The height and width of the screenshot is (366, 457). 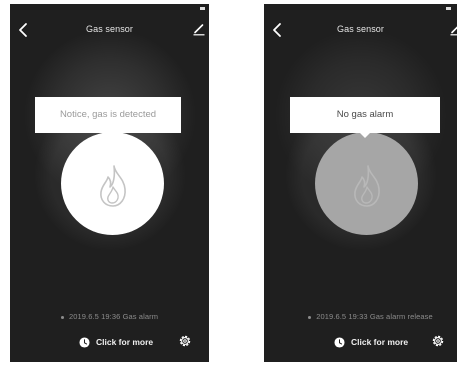 I want to click on event-text: 2019.6.5 19:33 Gas alarm release, so click(x=374, y=316).